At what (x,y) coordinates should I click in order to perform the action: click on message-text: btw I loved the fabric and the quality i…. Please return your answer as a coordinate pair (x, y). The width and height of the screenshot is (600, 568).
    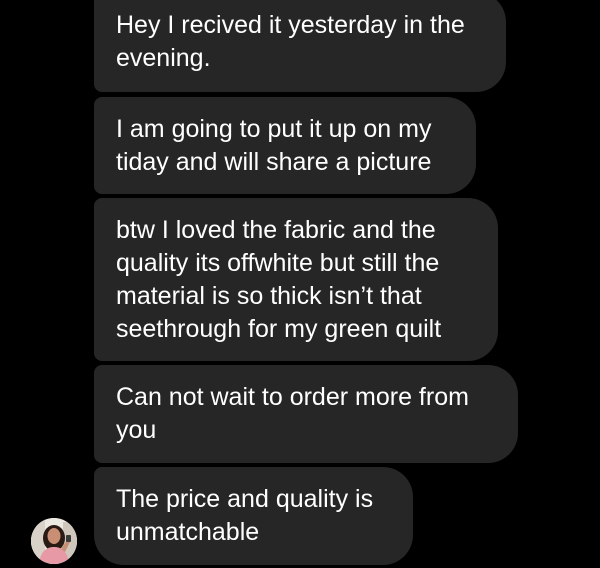
    Looking at the image, I should click on (279, 279).